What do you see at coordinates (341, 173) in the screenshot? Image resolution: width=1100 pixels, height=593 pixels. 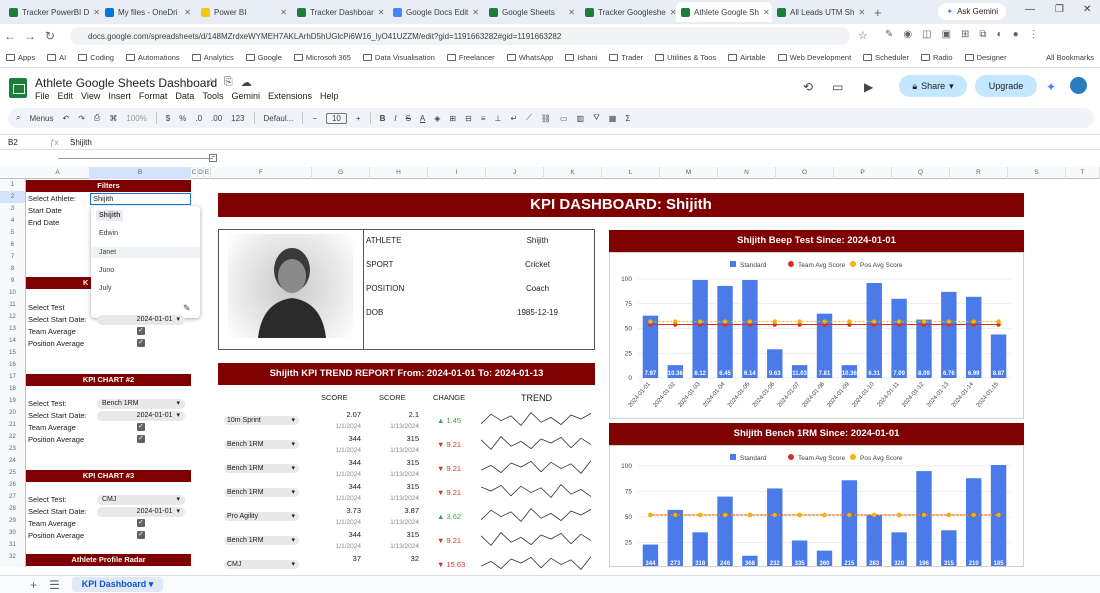 I see `column-header: G` at bounding box center [341, 173].